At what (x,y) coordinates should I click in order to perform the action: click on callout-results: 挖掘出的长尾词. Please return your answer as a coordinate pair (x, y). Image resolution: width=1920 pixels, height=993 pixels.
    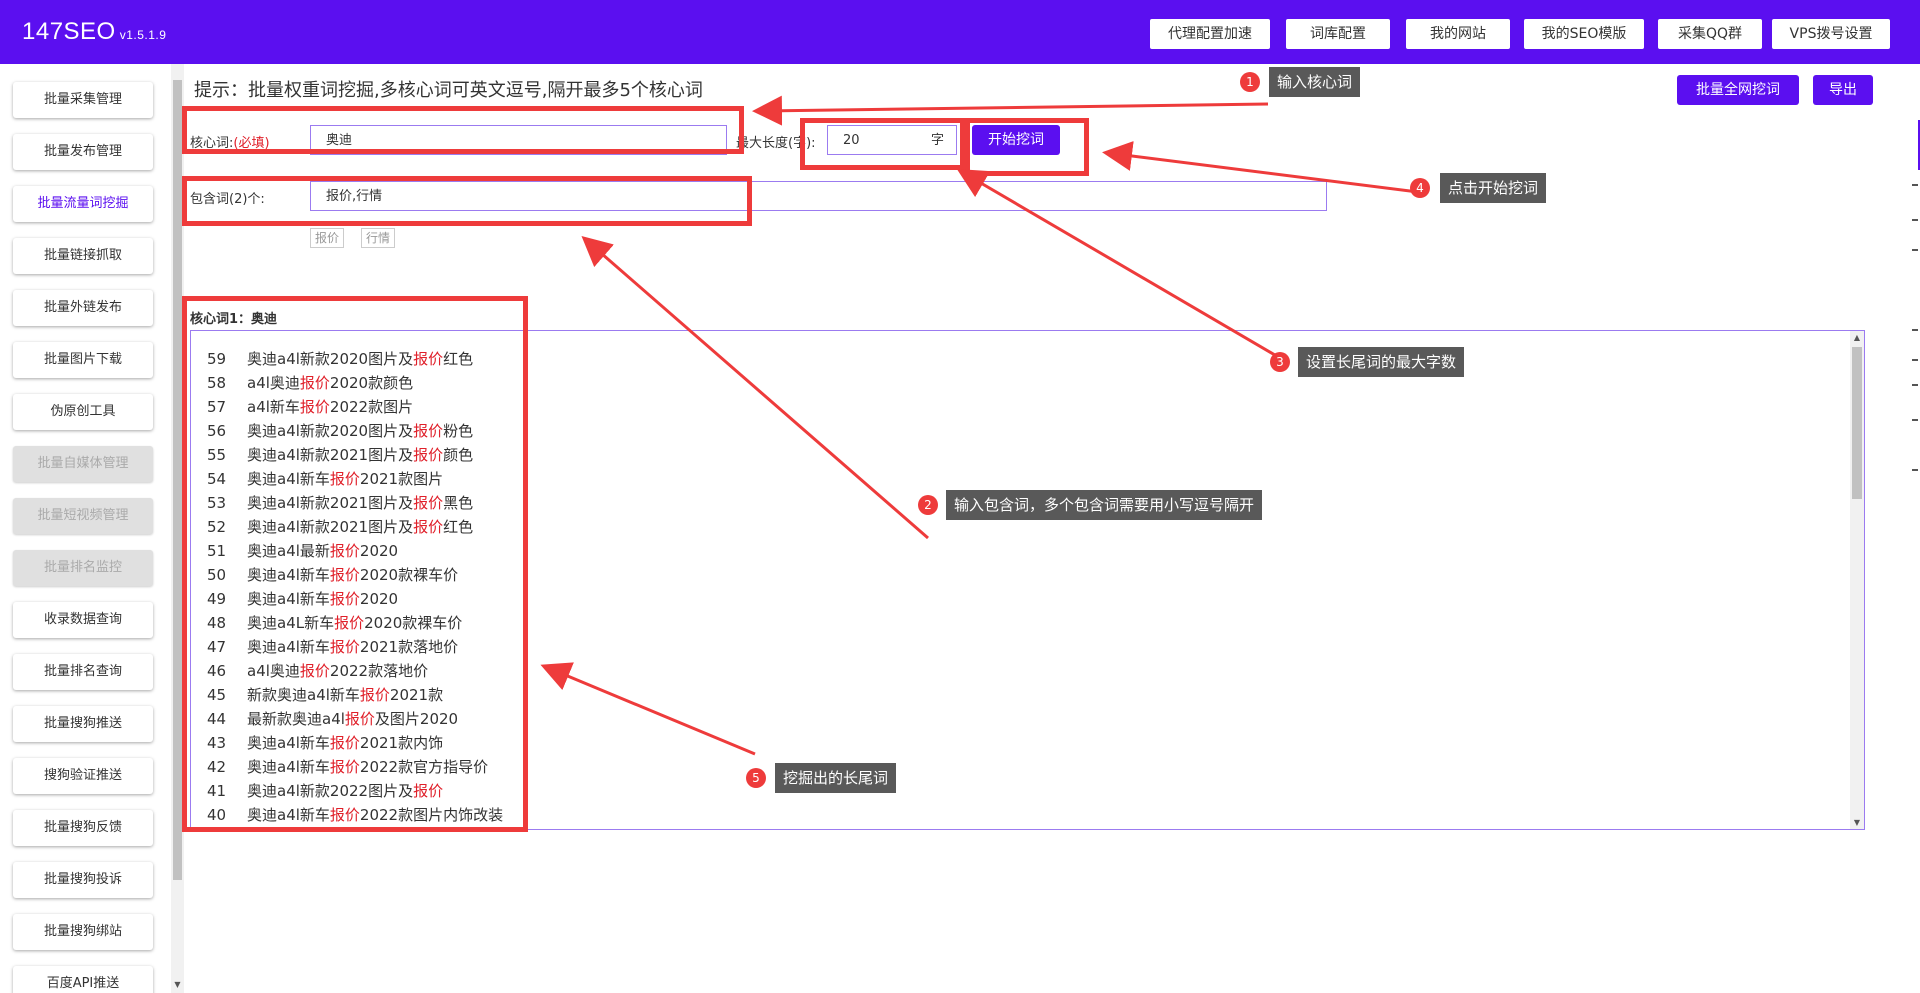
    Looking at the image, I should click on (836, 778).